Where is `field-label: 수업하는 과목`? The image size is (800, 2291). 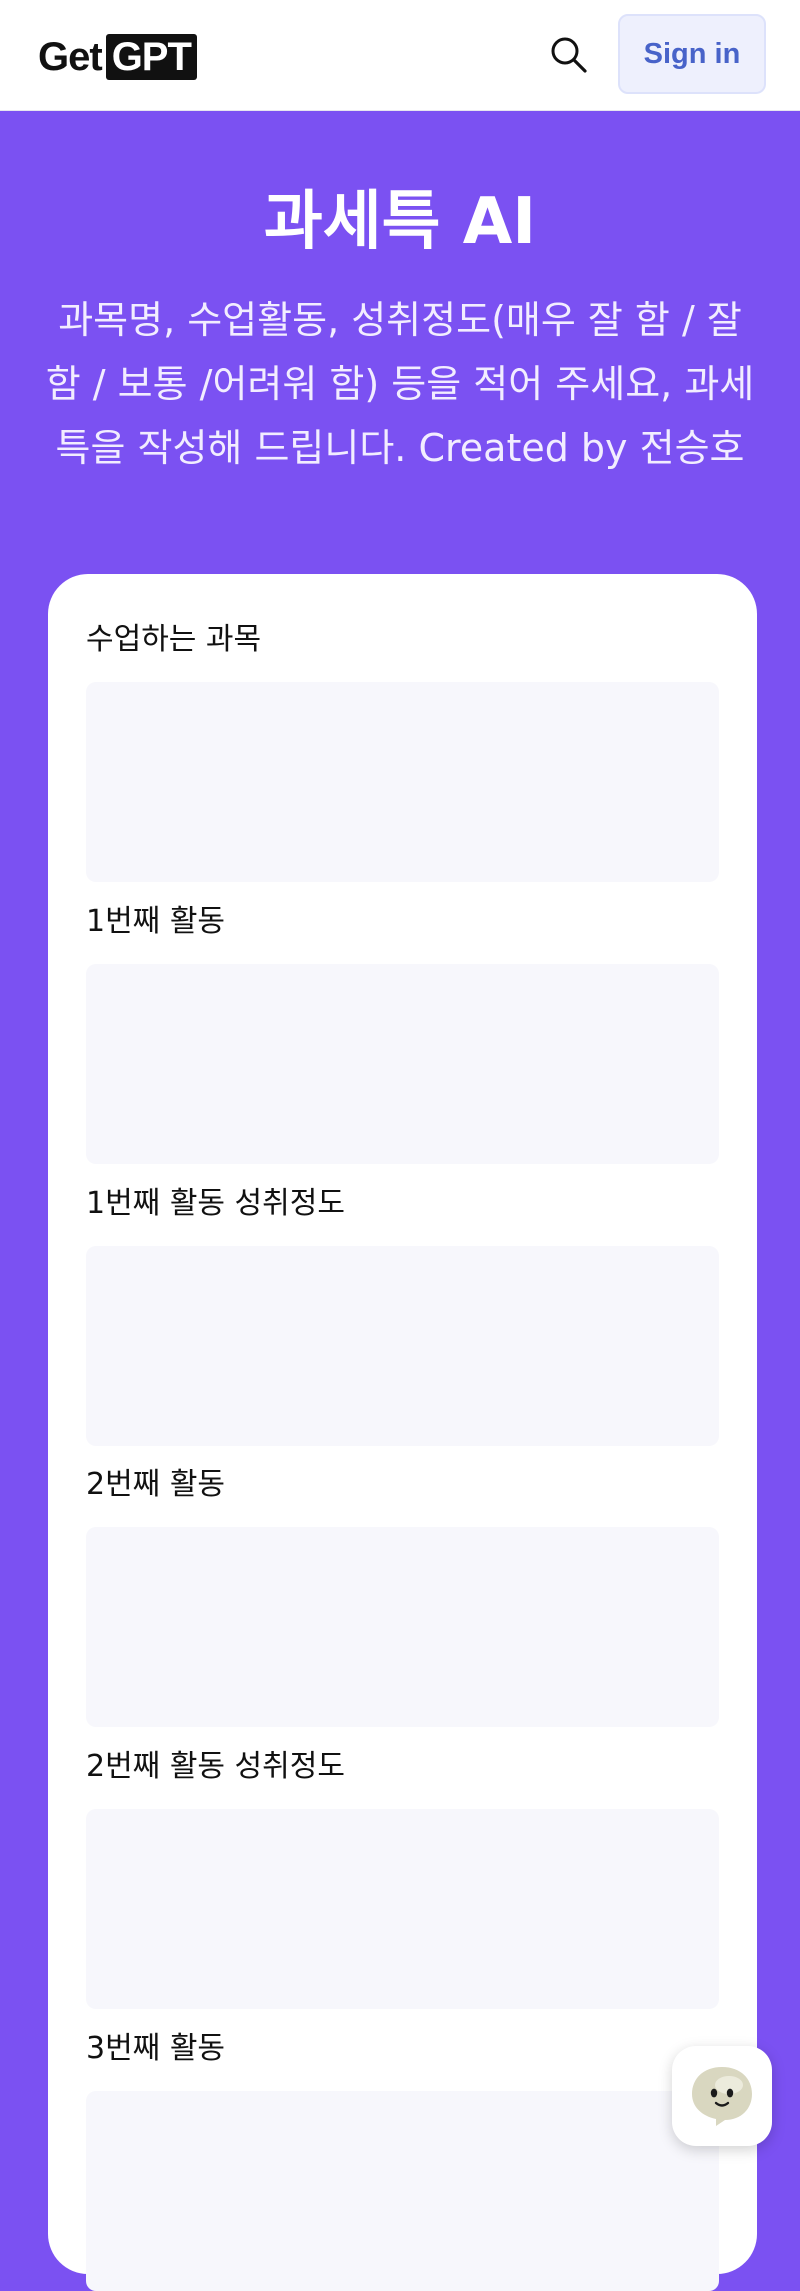 field-label: 수업하는 과목 is located at coordinates (174, 639).